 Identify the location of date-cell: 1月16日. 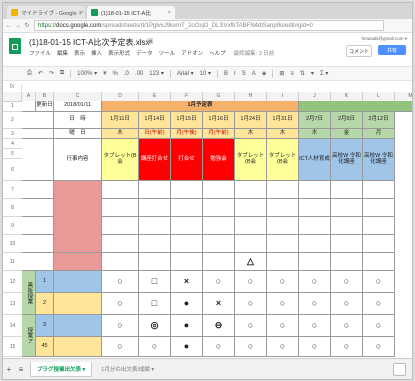
(219, 120).